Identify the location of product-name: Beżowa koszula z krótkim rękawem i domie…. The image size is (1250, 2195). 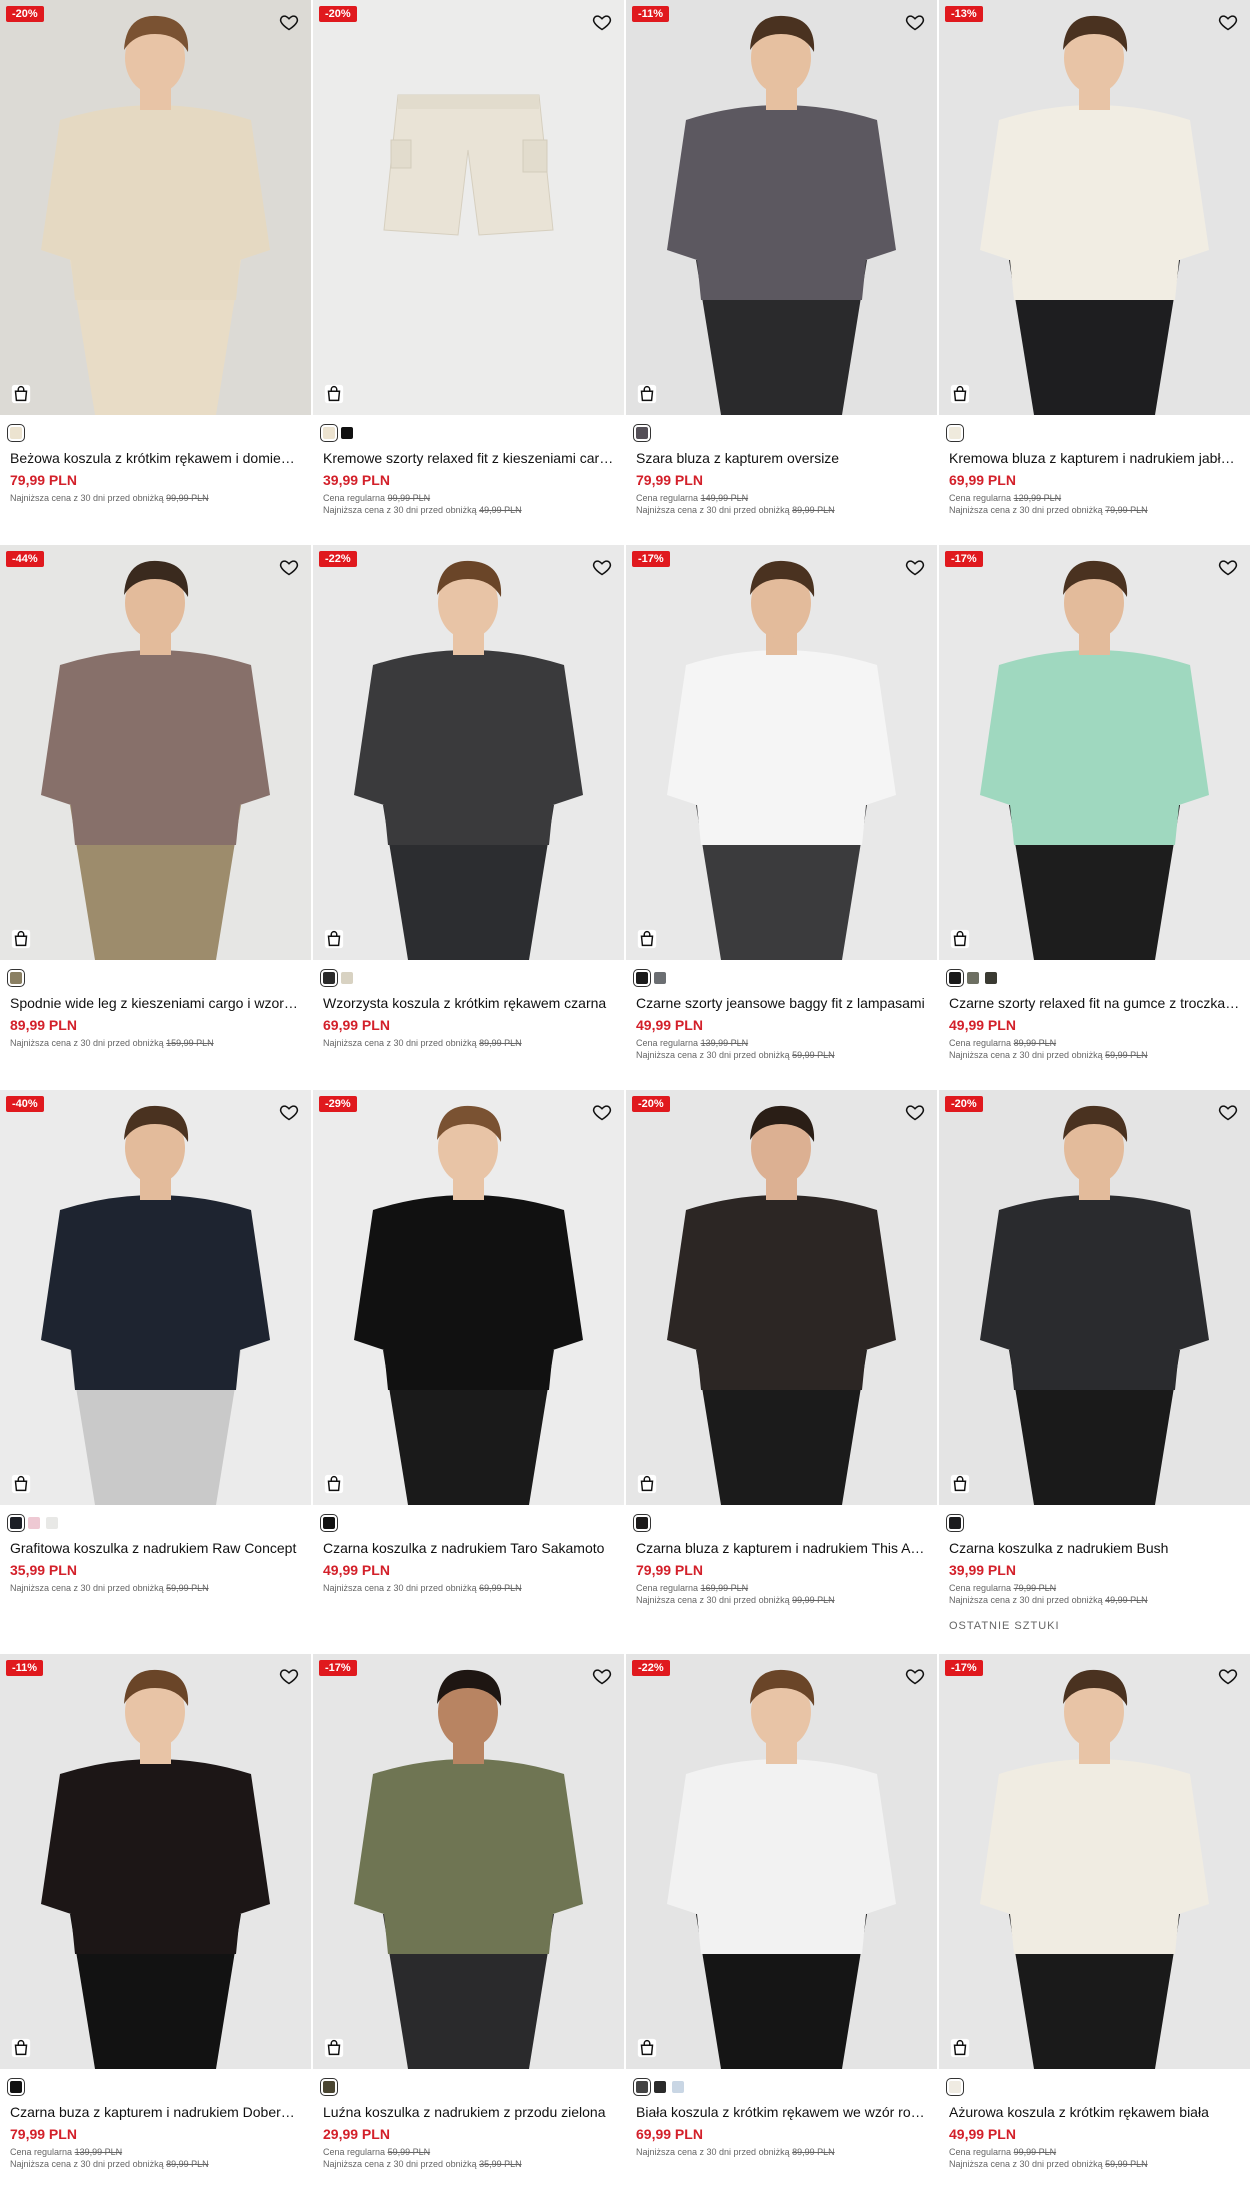
(155, 458).